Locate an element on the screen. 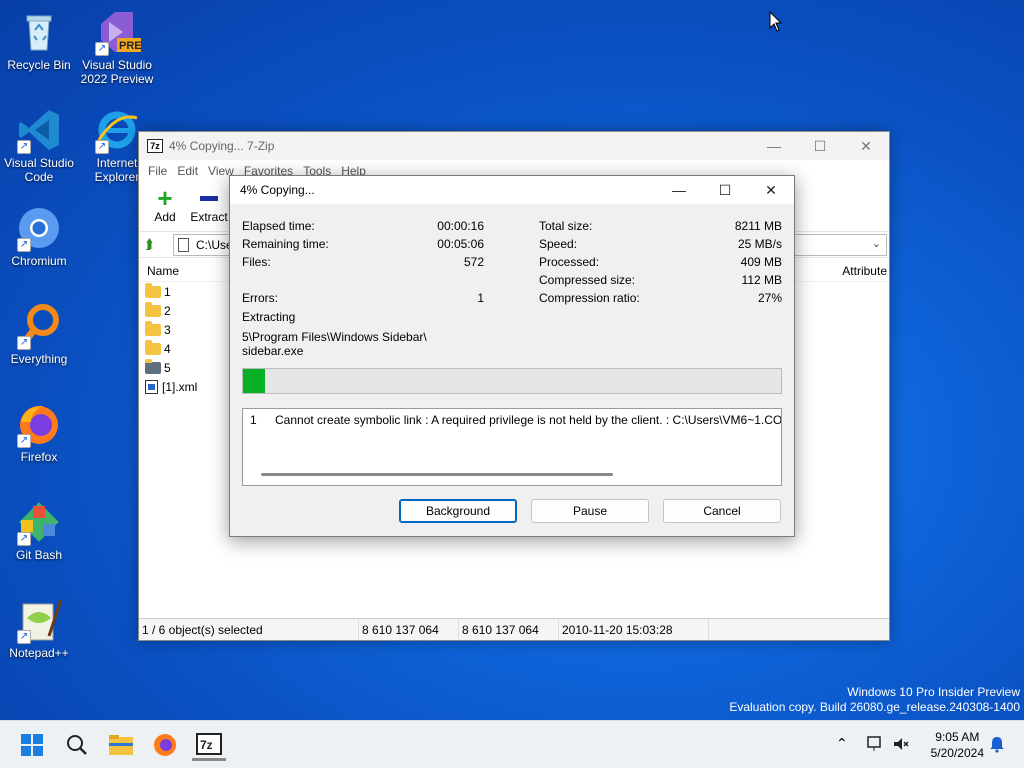 The image size is (1024, 768). xml-file-icon is located at coordinates (151, 386).